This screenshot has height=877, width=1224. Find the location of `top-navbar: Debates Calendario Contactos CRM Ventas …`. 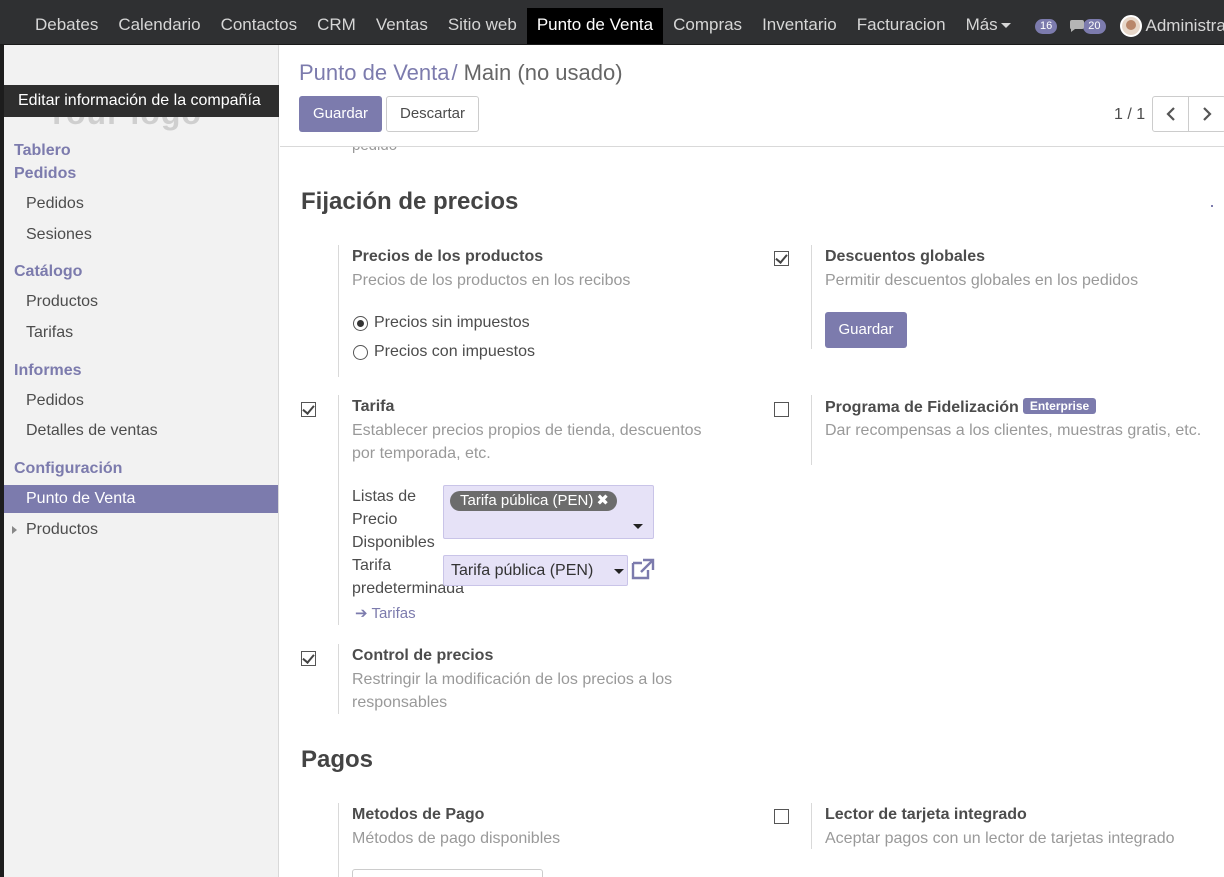

top-navbar: Debates Calendario Contactos CRM Ventas … is located at coordinates (612, 22).